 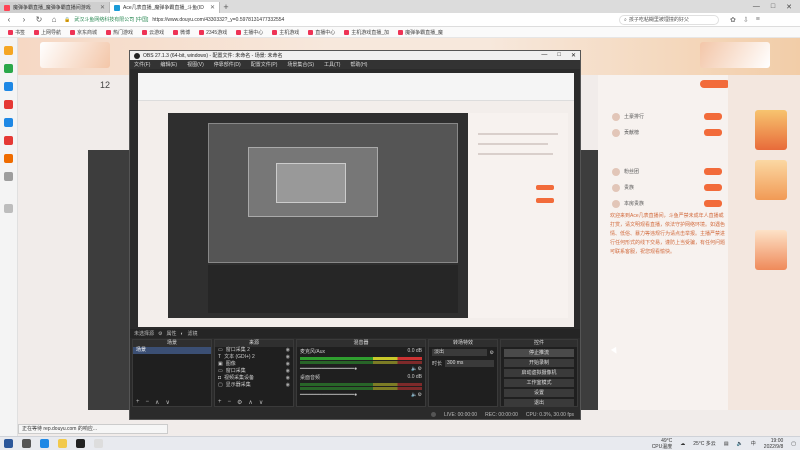 What do you see at coordinates (226, 7) in the screenshot?
I see `new-tab-button: +` at bounding box center [226, 7].